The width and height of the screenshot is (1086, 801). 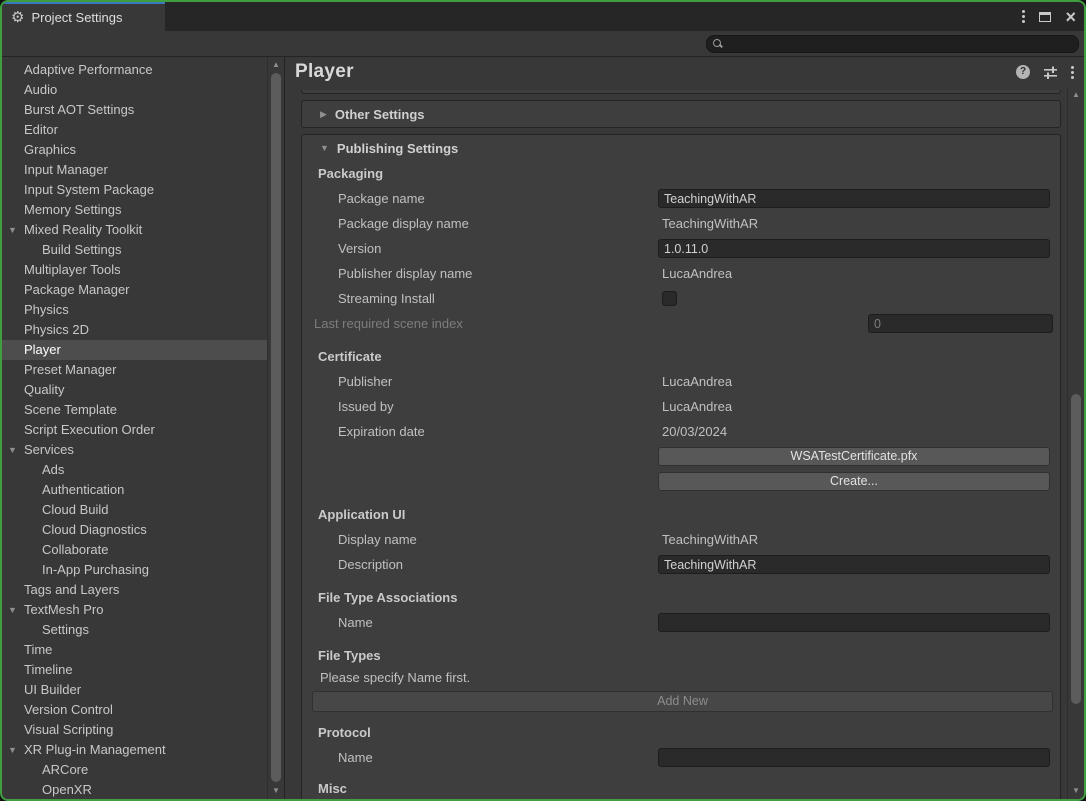 What do you see at coordinates (134, 630) in the screenshot?
I see `sidebar-item-settings: Settings` at bounding box center [134, 630].